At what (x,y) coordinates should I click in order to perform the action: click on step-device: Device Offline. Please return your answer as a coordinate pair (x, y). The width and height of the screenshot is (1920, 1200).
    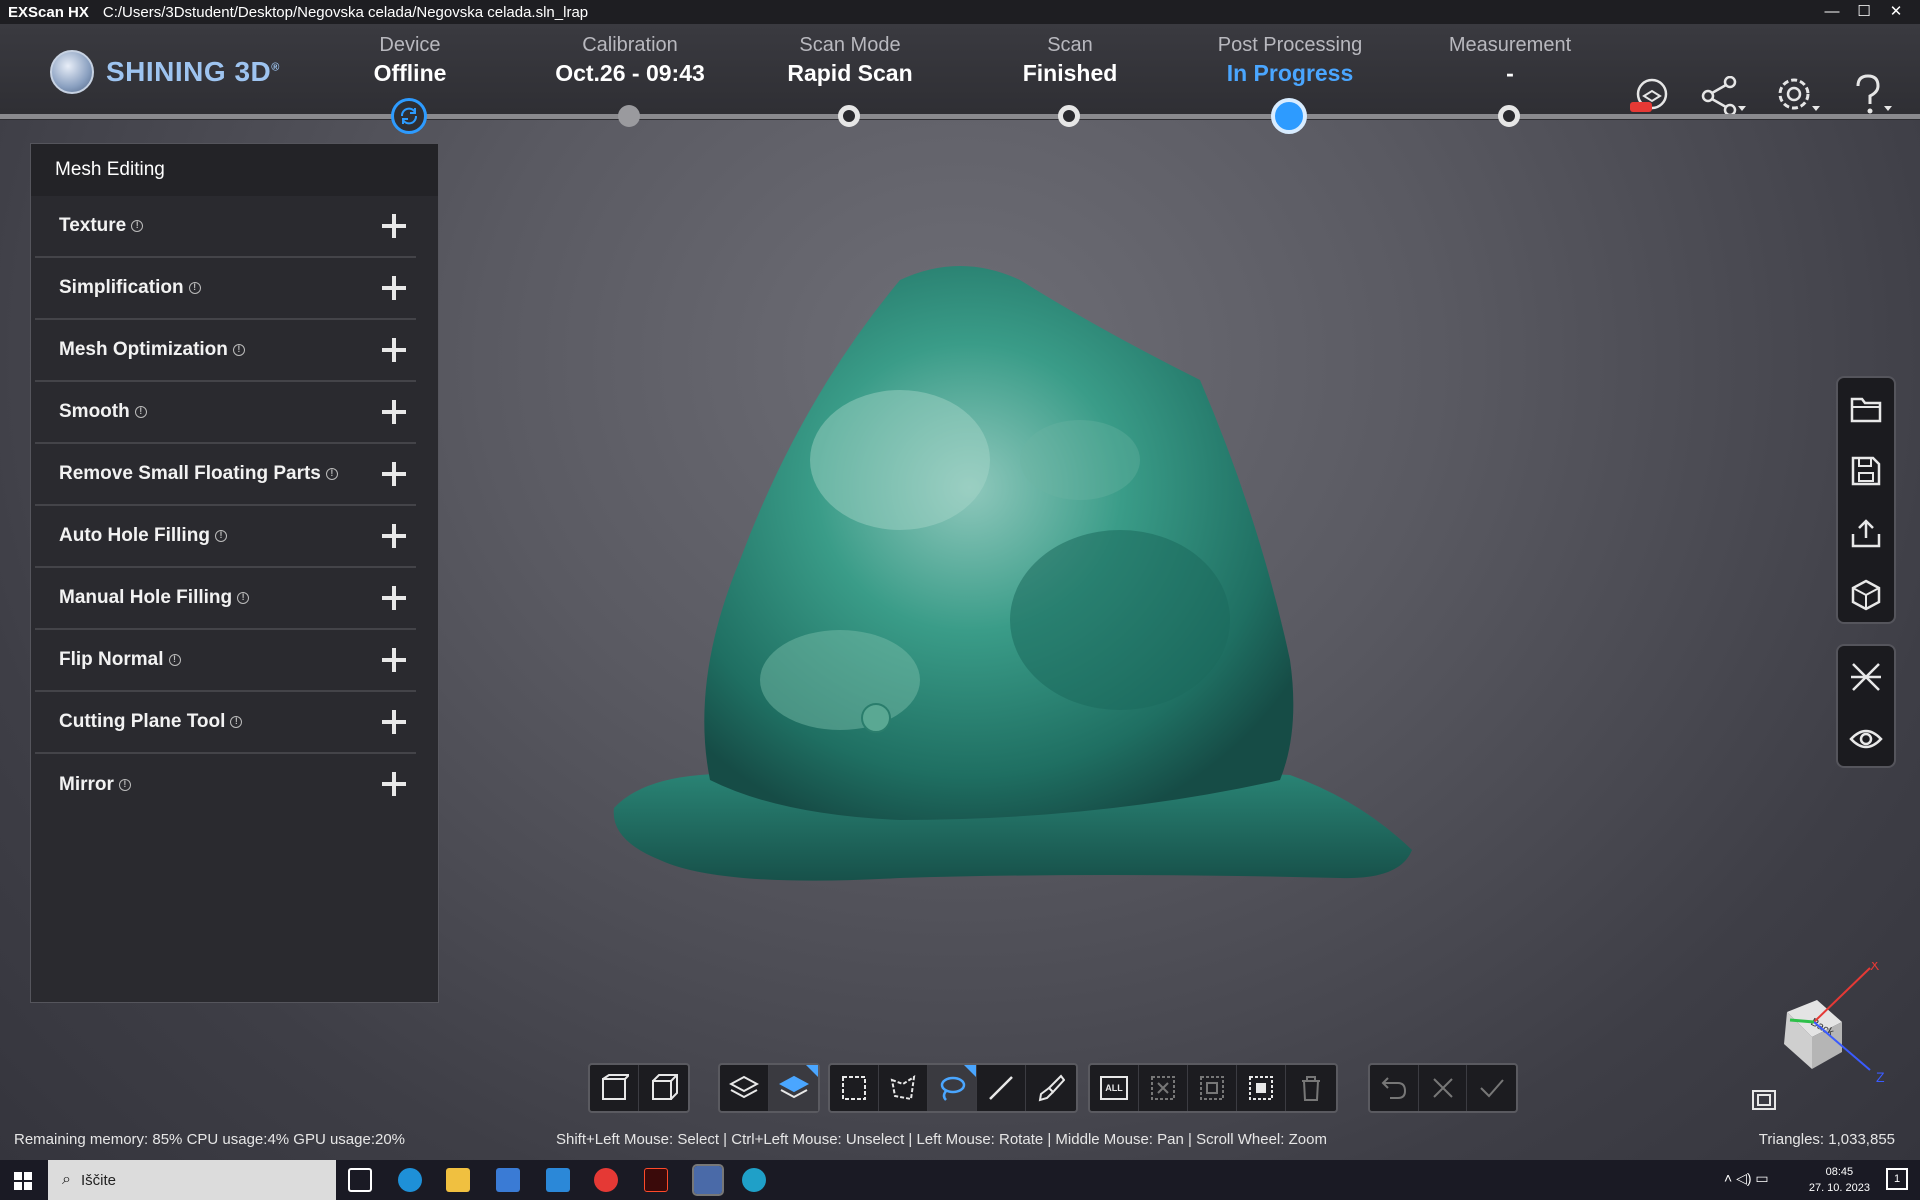
    Looking at the image, I should click on (410, 60).